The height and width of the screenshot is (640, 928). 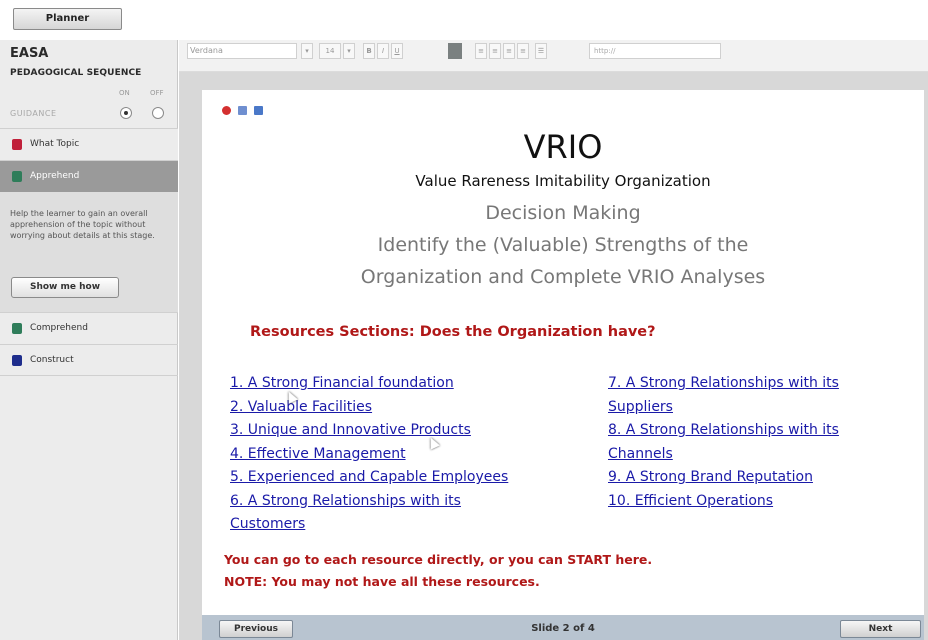 What do you see at coordinates (455, 51) in the screenshot?
I see `text-color-button` at bounding box center [455, 51].